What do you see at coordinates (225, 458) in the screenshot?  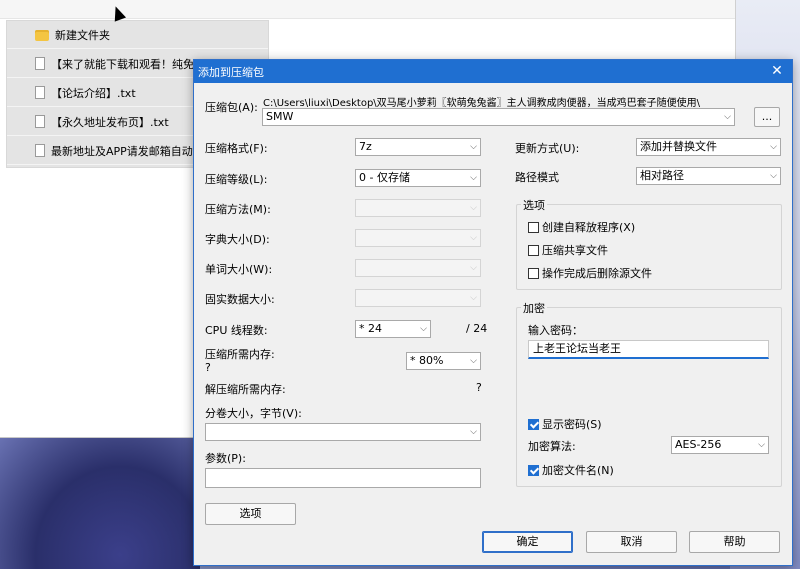 I see `params-label: 参数(P):` at bounding box center [225, 458].